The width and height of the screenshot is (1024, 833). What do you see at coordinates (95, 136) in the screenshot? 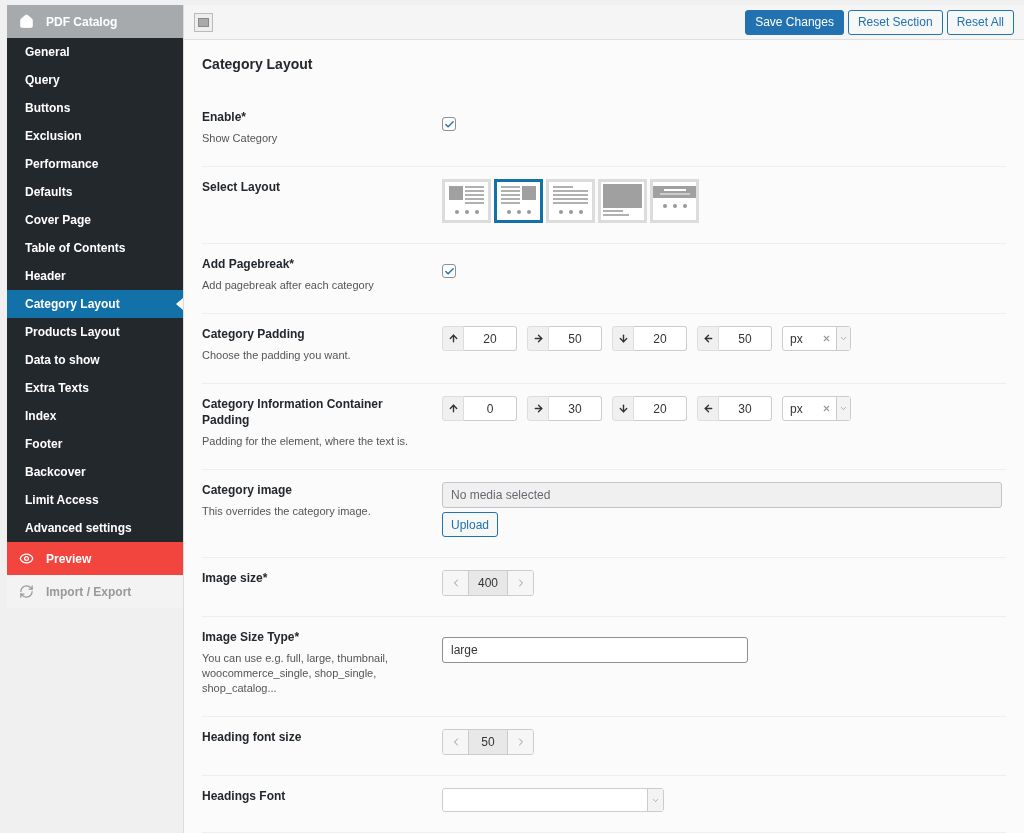
I see `sidebar-item: Exclusion` at bounding box center [95, 136].